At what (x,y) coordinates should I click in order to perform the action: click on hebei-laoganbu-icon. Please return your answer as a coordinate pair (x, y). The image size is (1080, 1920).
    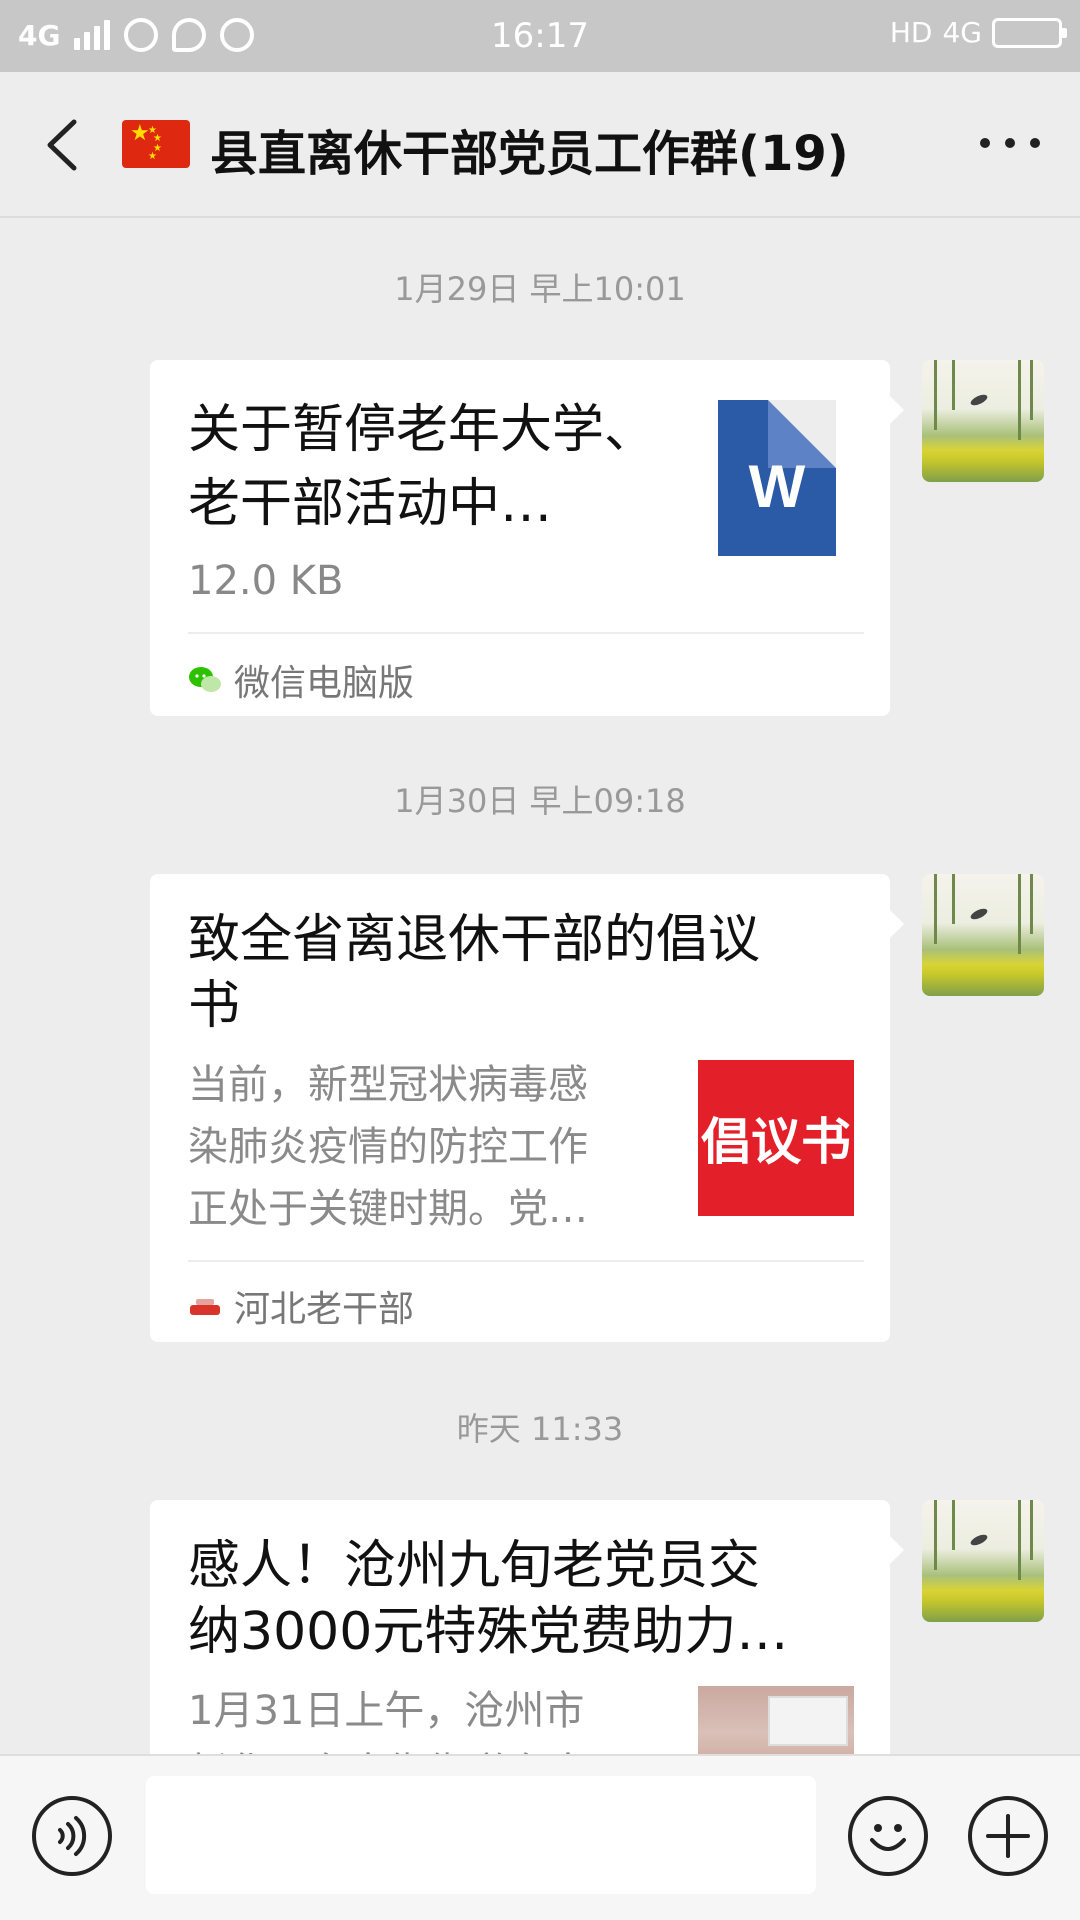
    Looking at the image, I should click on (205, 1307).